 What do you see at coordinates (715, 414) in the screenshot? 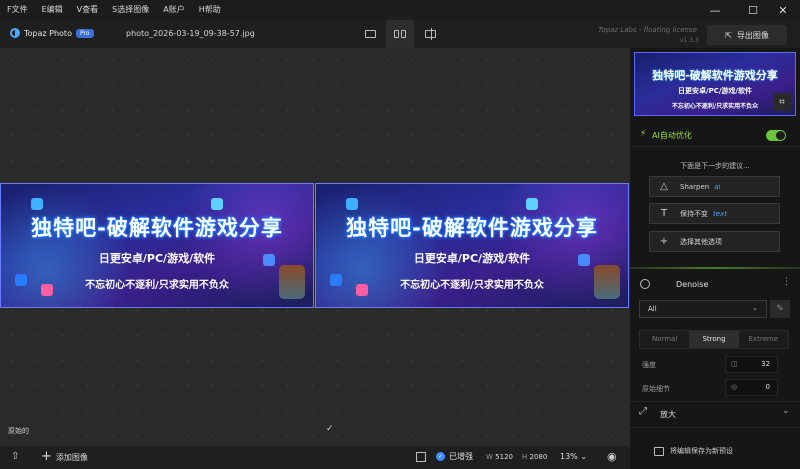
I see `enlarge-section: ⤢ 放大 ⌄` at bounding box center [715, 414].